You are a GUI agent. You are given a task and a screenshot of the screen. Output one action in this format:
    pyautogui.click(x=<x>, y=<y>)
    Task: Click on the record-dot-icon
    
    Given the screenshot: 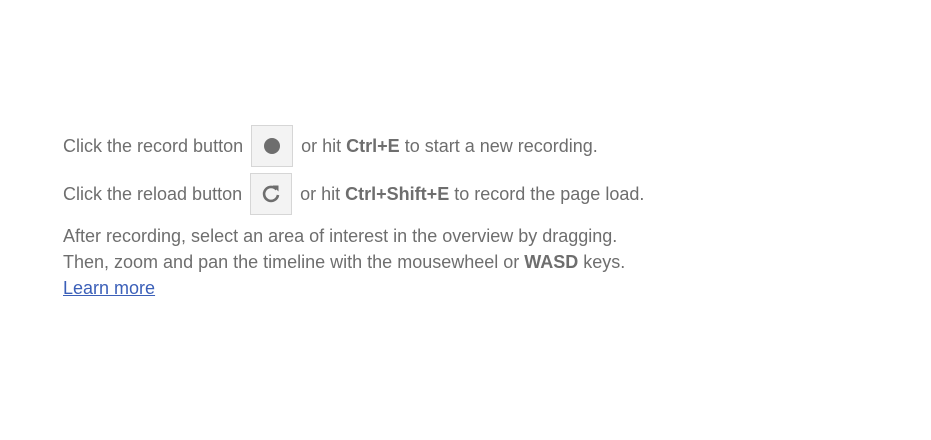 What is the action you would take?
    pyautogui.click(x=272, y=146)
    